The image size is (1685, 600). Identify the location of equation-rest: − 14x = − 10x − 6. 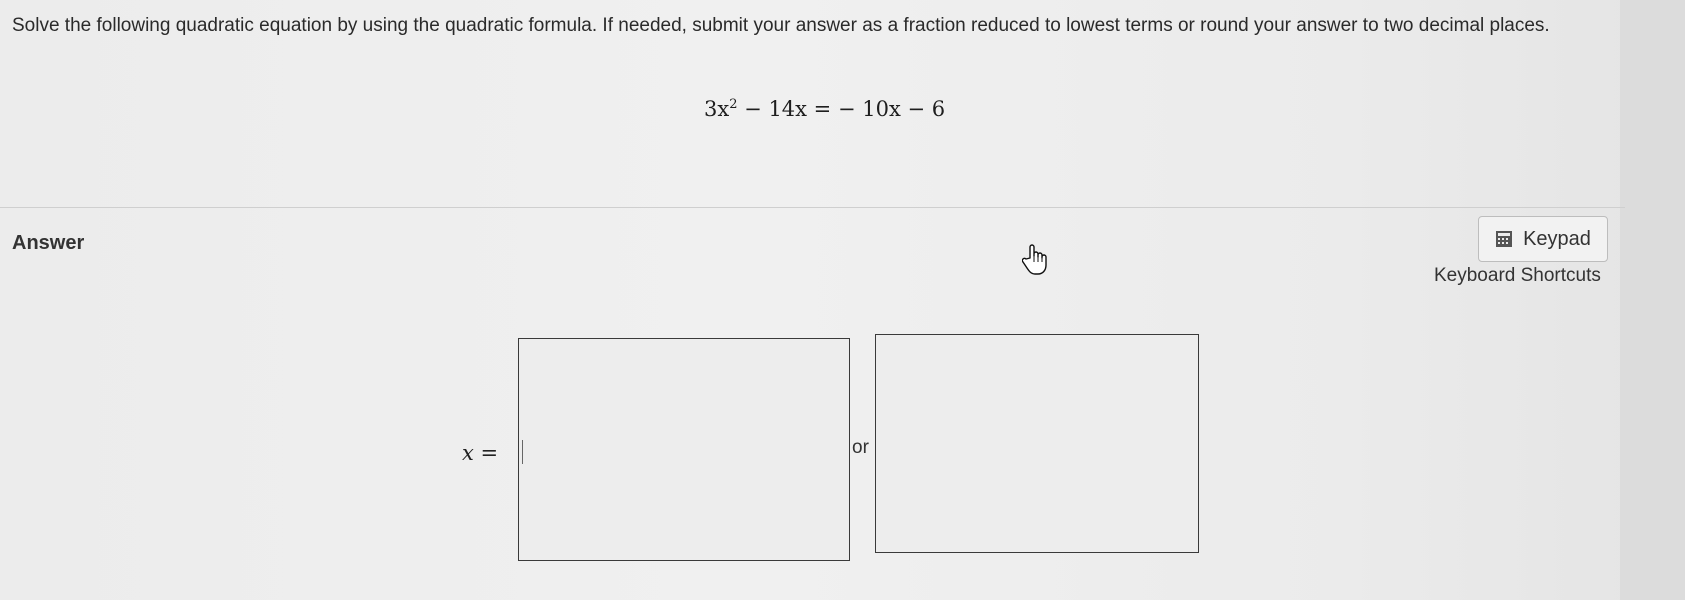
(841, 109).